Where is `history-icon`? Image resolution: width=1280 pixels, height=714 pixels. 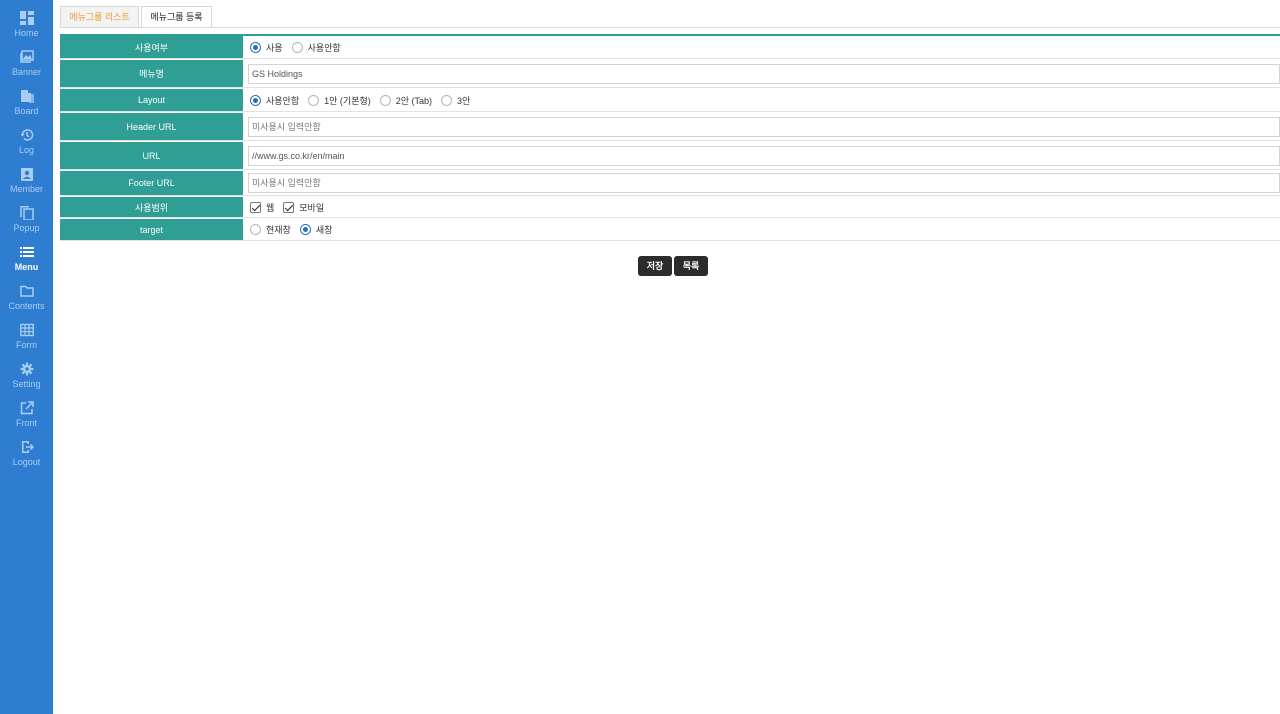 history-icon is located at coordinates (26, 135).